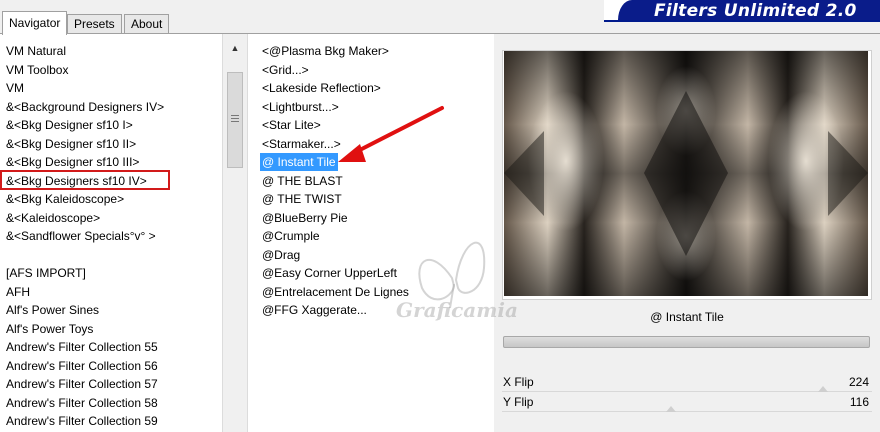  What do you see at coordinates (299, 162) in the screenshot?
I see `filter-item-selected: @ Instant Tile` at bounding box center [299, 162].